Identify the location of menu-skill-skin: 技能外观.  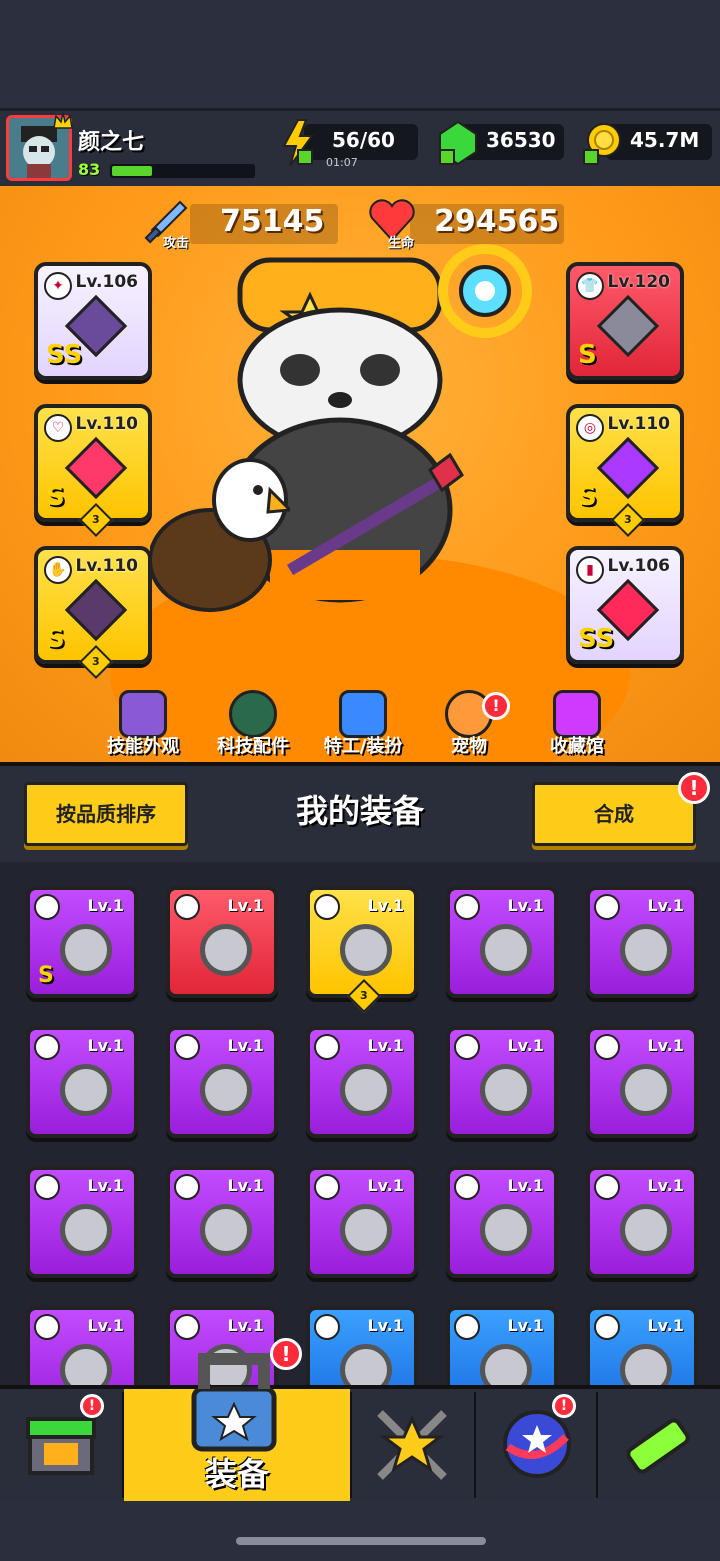
(143, 724).